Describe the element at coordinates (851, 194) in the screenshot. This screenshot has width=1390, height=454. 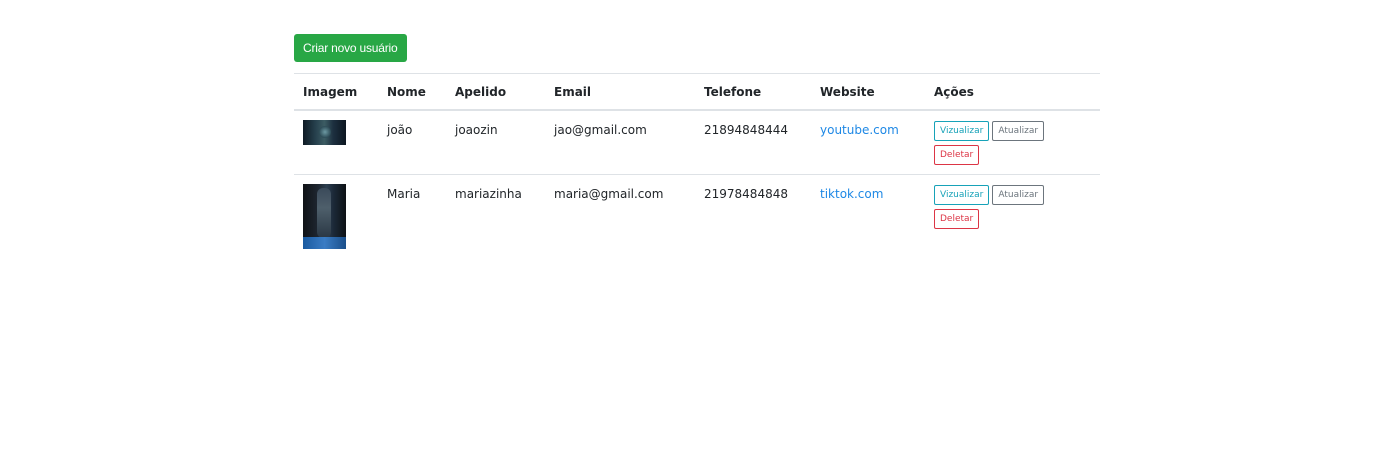
I see `website-link: tiktok.com` at that location.